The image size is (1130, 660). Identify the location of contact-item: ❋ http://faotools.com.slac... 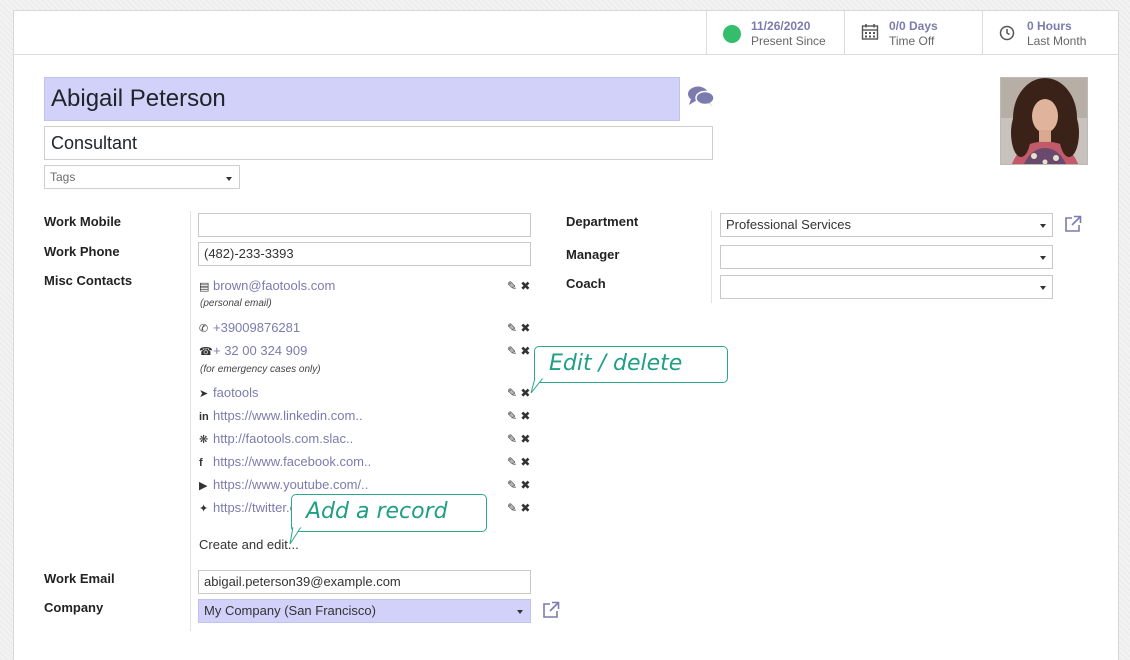
(276, 439).